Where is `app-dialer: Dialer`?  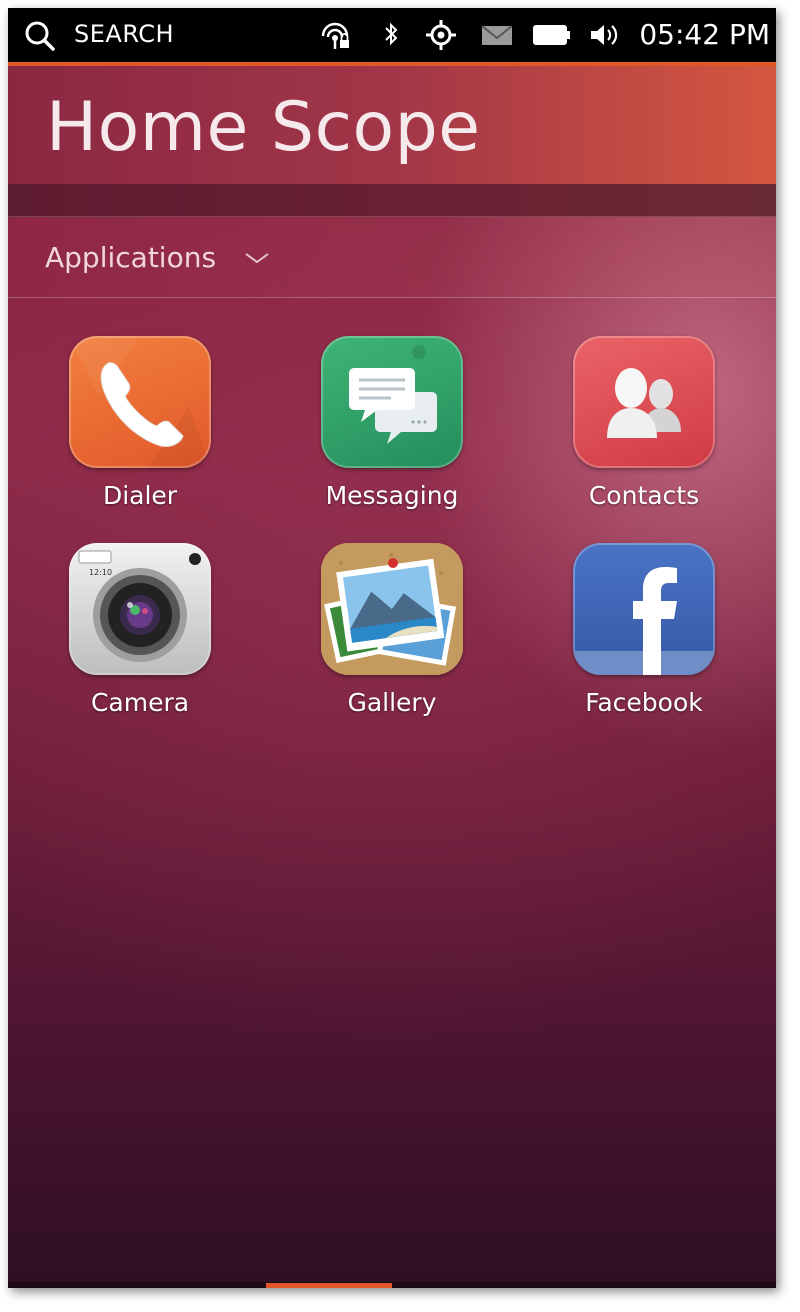 app-dialer: Dialer is located at coordinates (140, 436).